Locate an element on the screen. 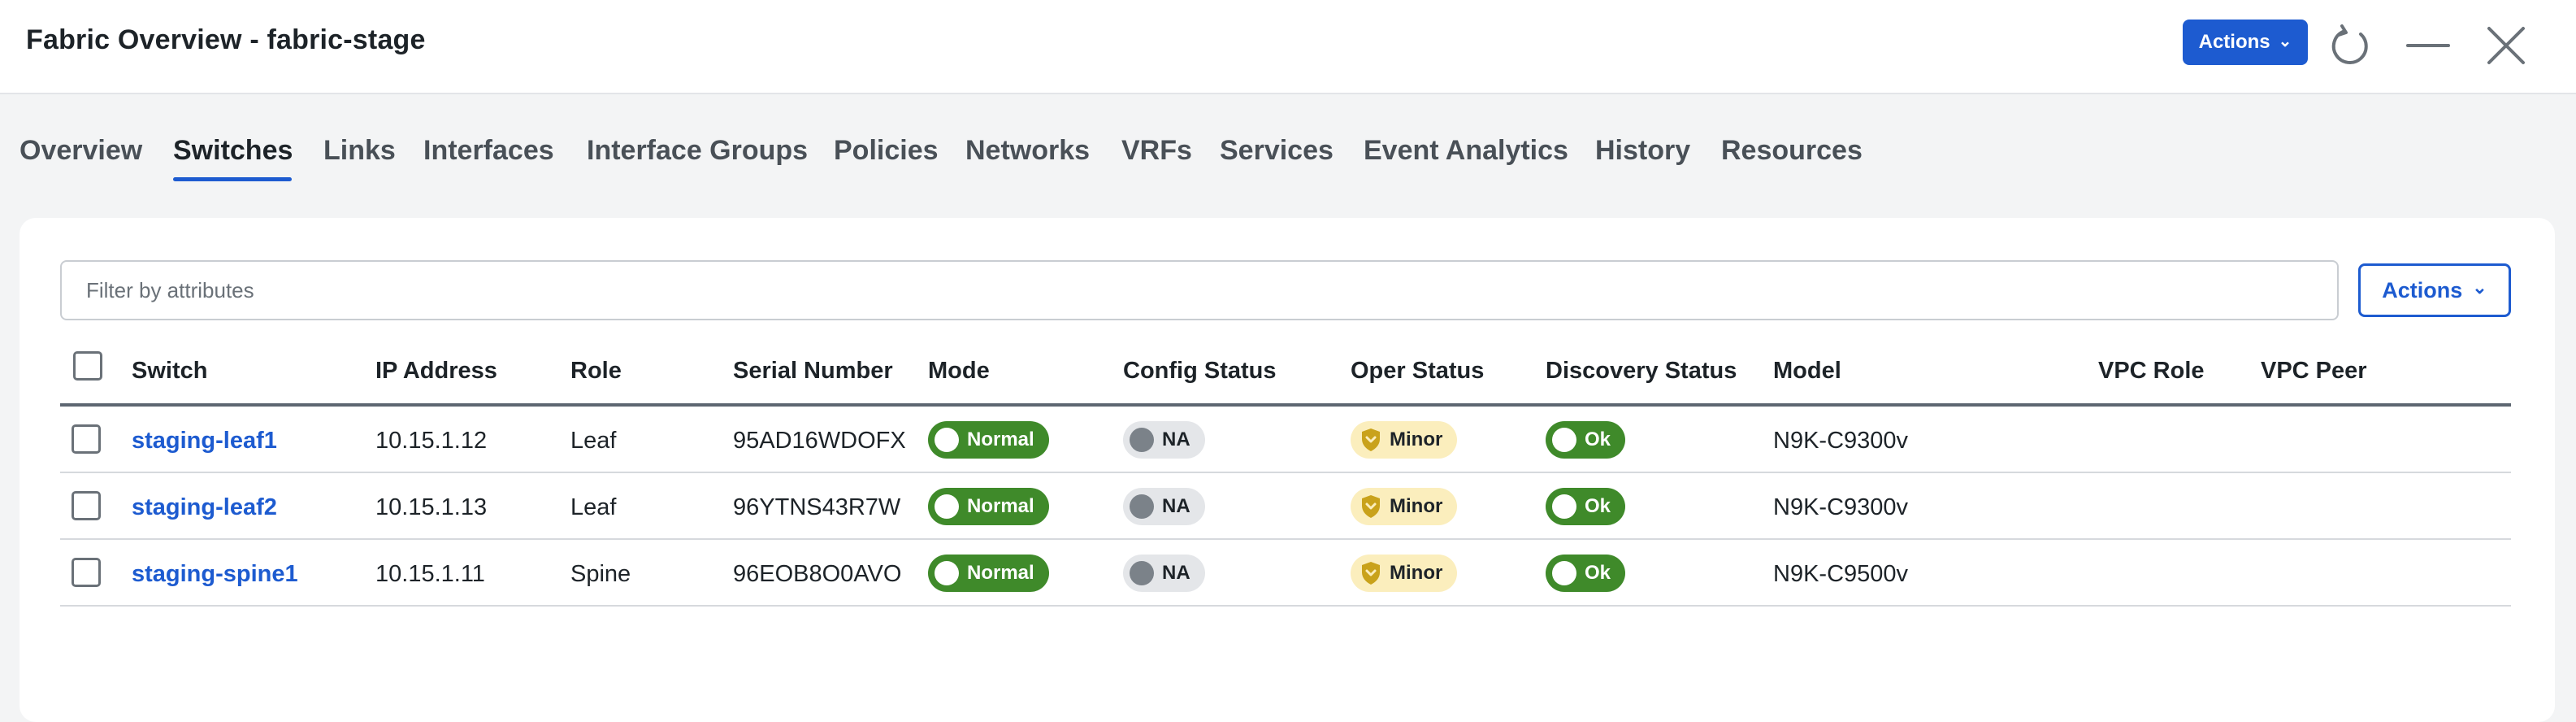 Image resolution: width=2576 pixels, height=722 pixels. minimize-button is located at coordinates (2428, 46).